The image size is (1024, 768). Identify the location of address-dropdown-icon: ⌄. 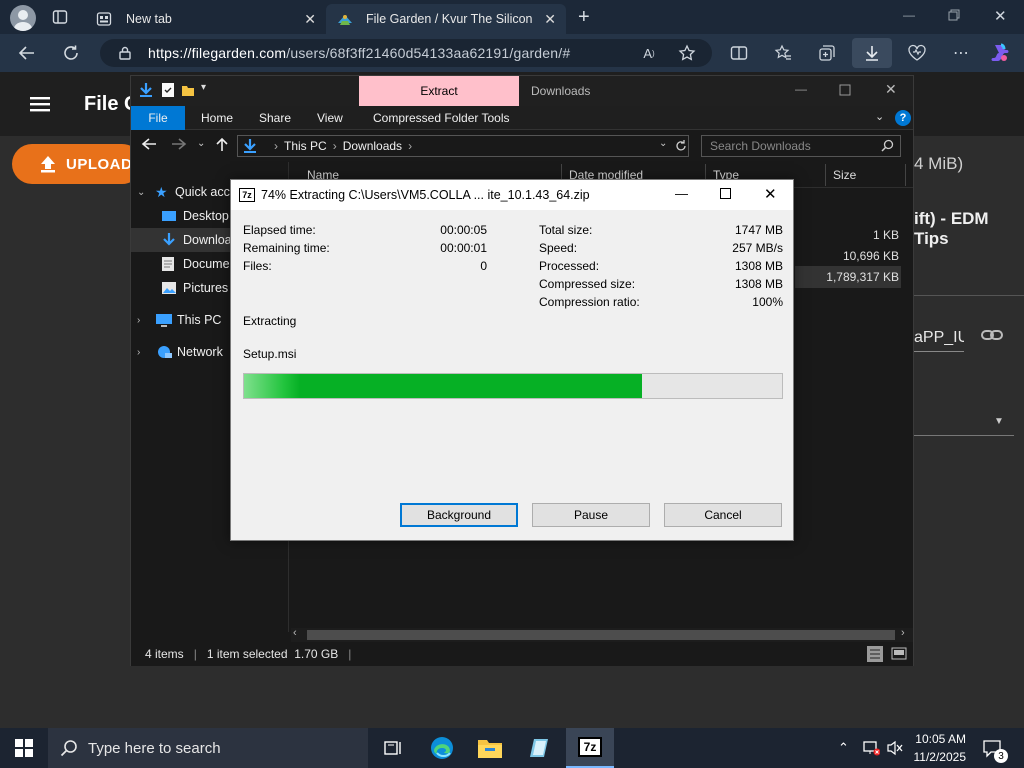
(663, 143).